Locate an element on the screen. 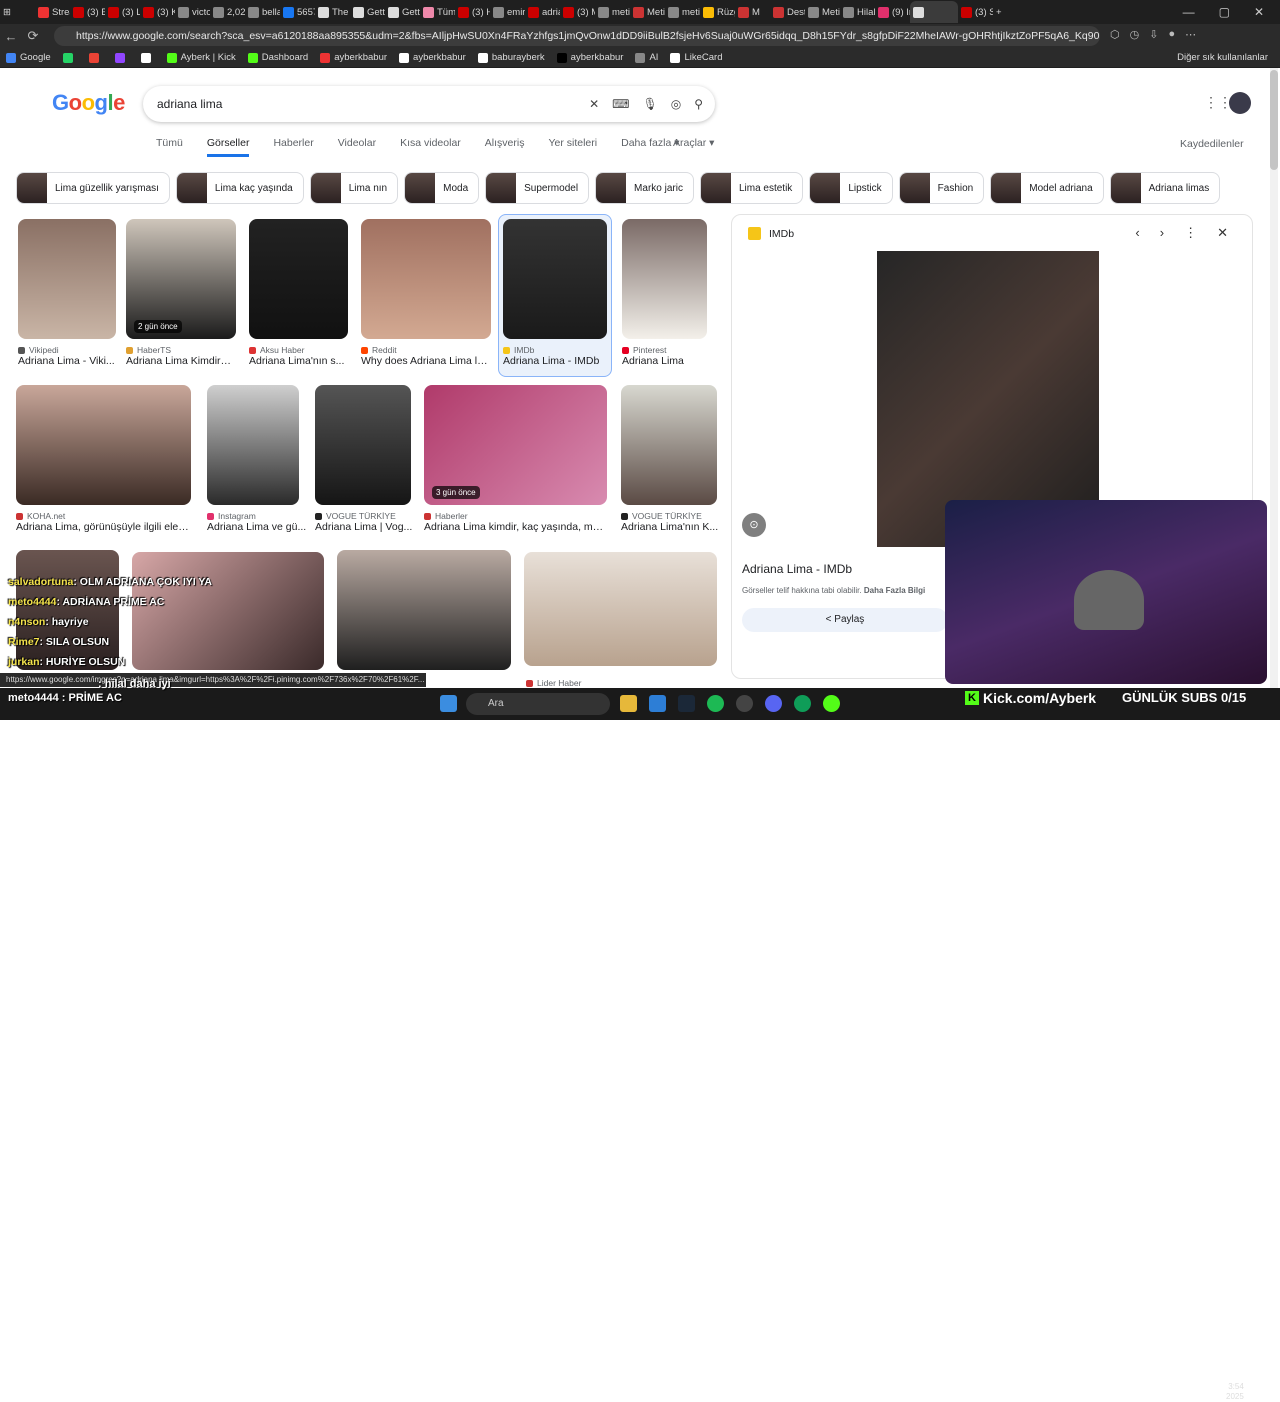 This screenshot has height=1402, width=1280. browser-tab: Strea is located at coordinates (52, 12).